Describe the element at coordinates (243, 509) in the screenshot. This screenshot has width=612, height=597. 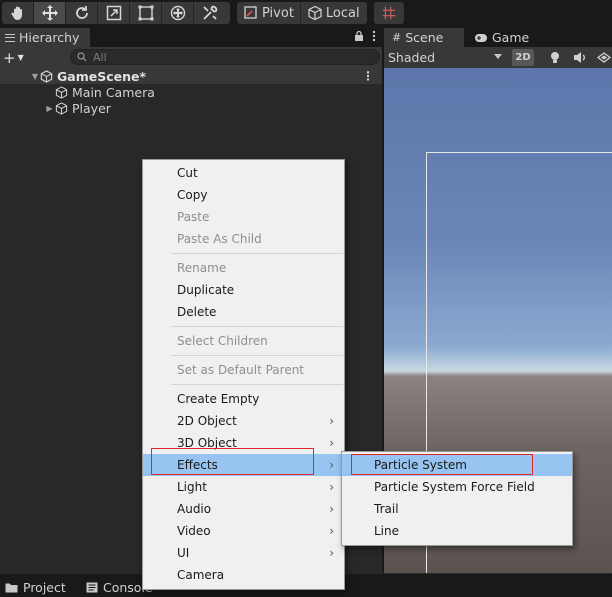
I see `menu-item-audio: Audio ›` at that location.